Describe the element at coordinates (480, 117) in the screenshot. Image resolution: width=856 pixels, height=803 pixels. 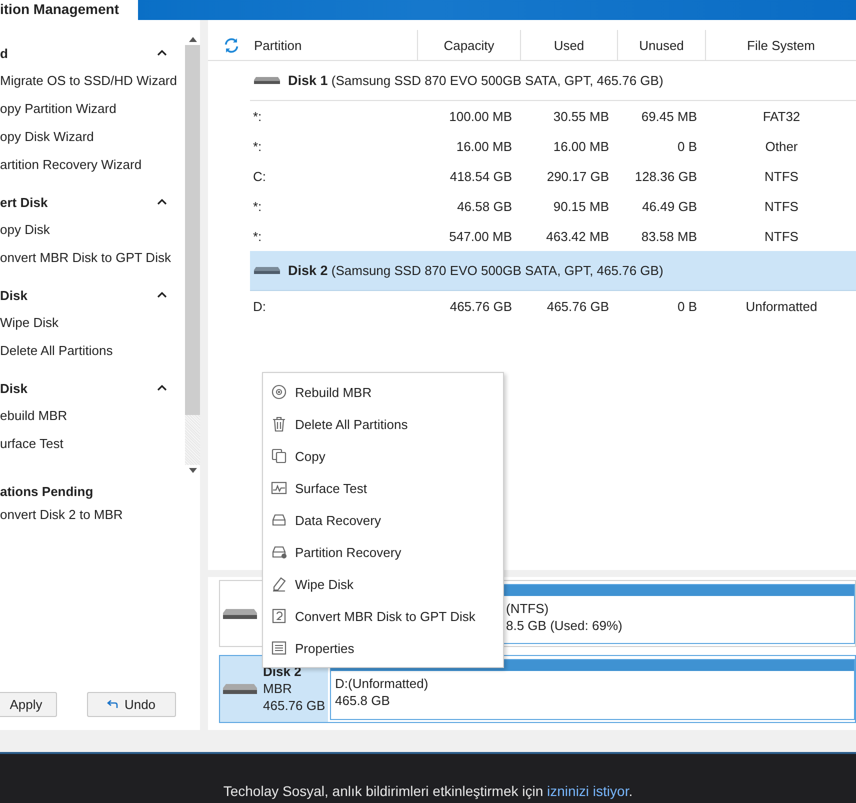
I see `table-cell-text: 100.00 MB` at that location.